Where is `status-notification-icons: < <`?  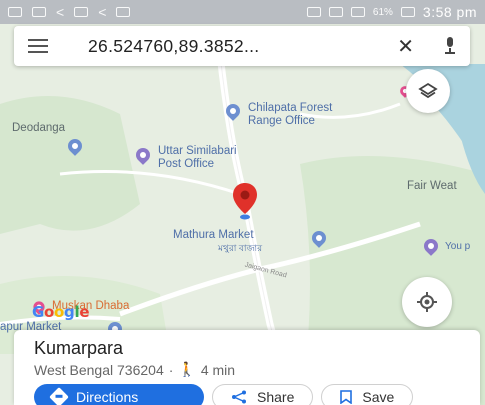 status-notification-icons: < < is located at coordinates (69, 12).